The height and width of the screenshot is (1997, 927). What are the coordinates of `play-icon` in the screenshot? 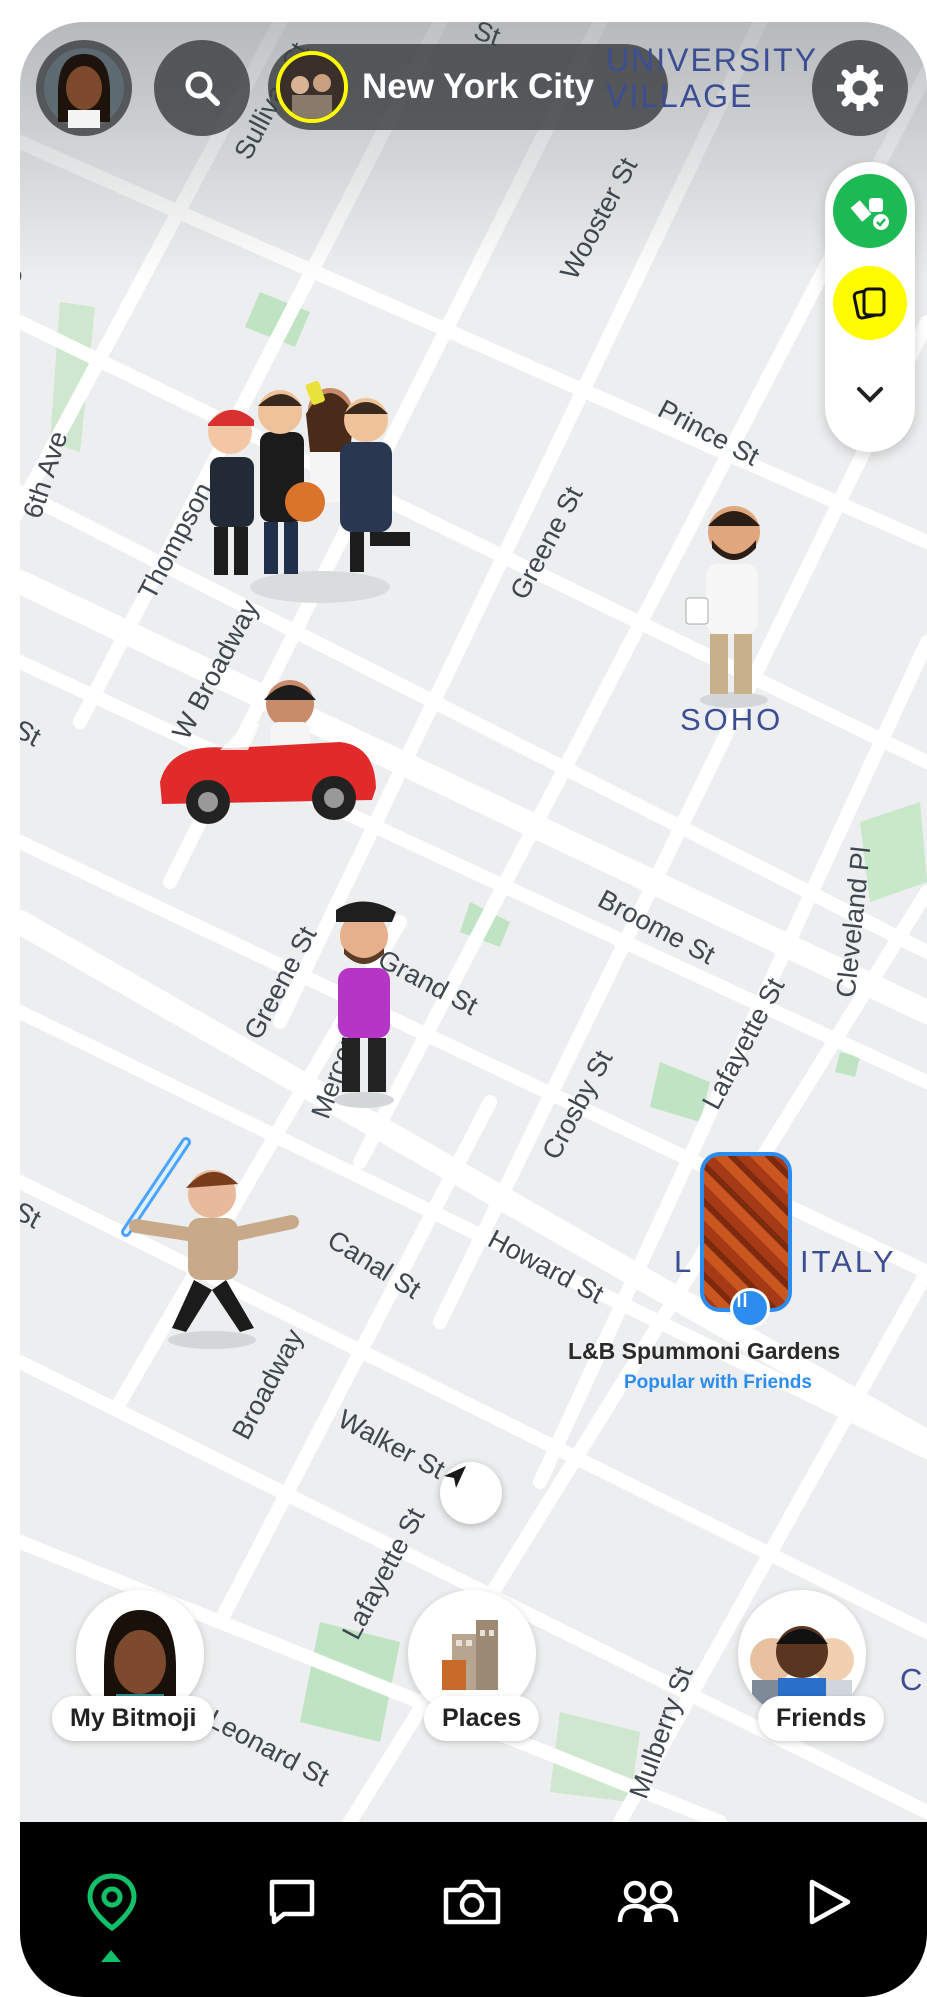 It's located at (830, 1902).